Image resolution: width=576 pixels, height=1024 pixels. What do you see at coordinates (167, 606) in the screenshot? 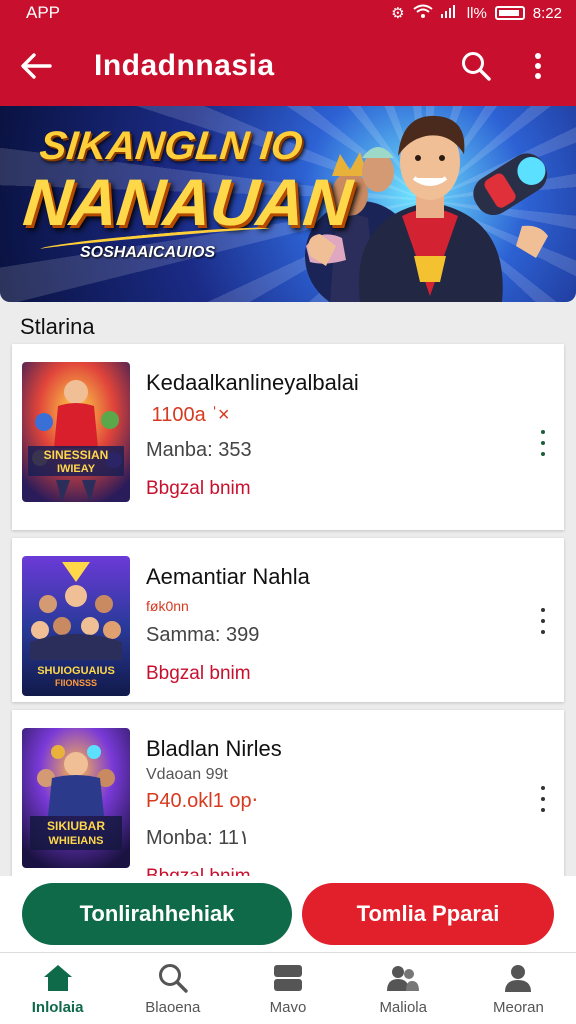
I see `item-price: føk0nn` at bounding box center [167, 606].